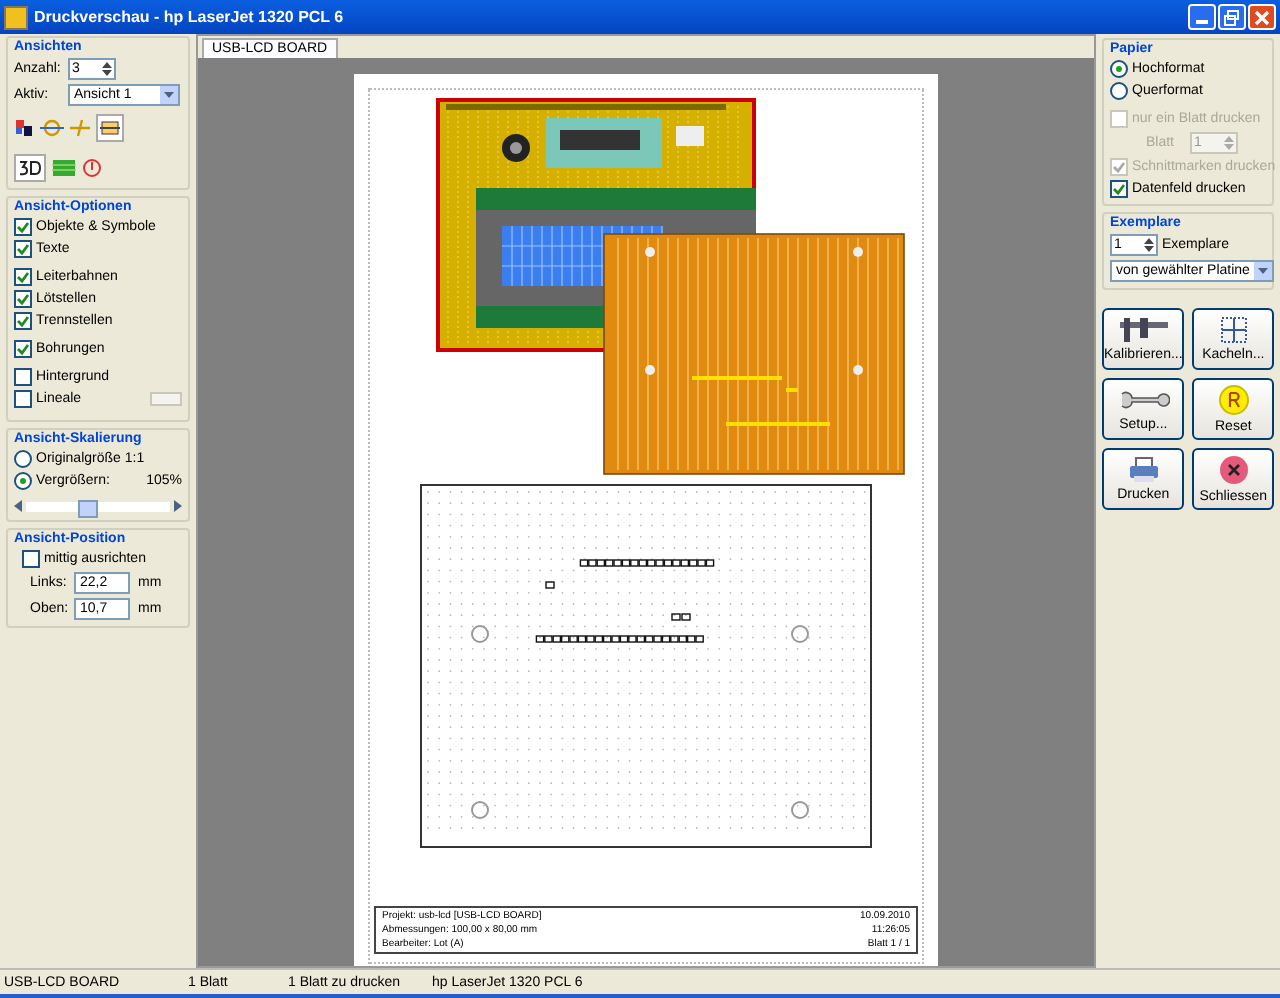 Image resolution: width=1280 pixels, height=998 pixels. What do you see at coordinates (24, 128) in the screenshot?
I see `layers-icon` at bounding box center [24, 128].